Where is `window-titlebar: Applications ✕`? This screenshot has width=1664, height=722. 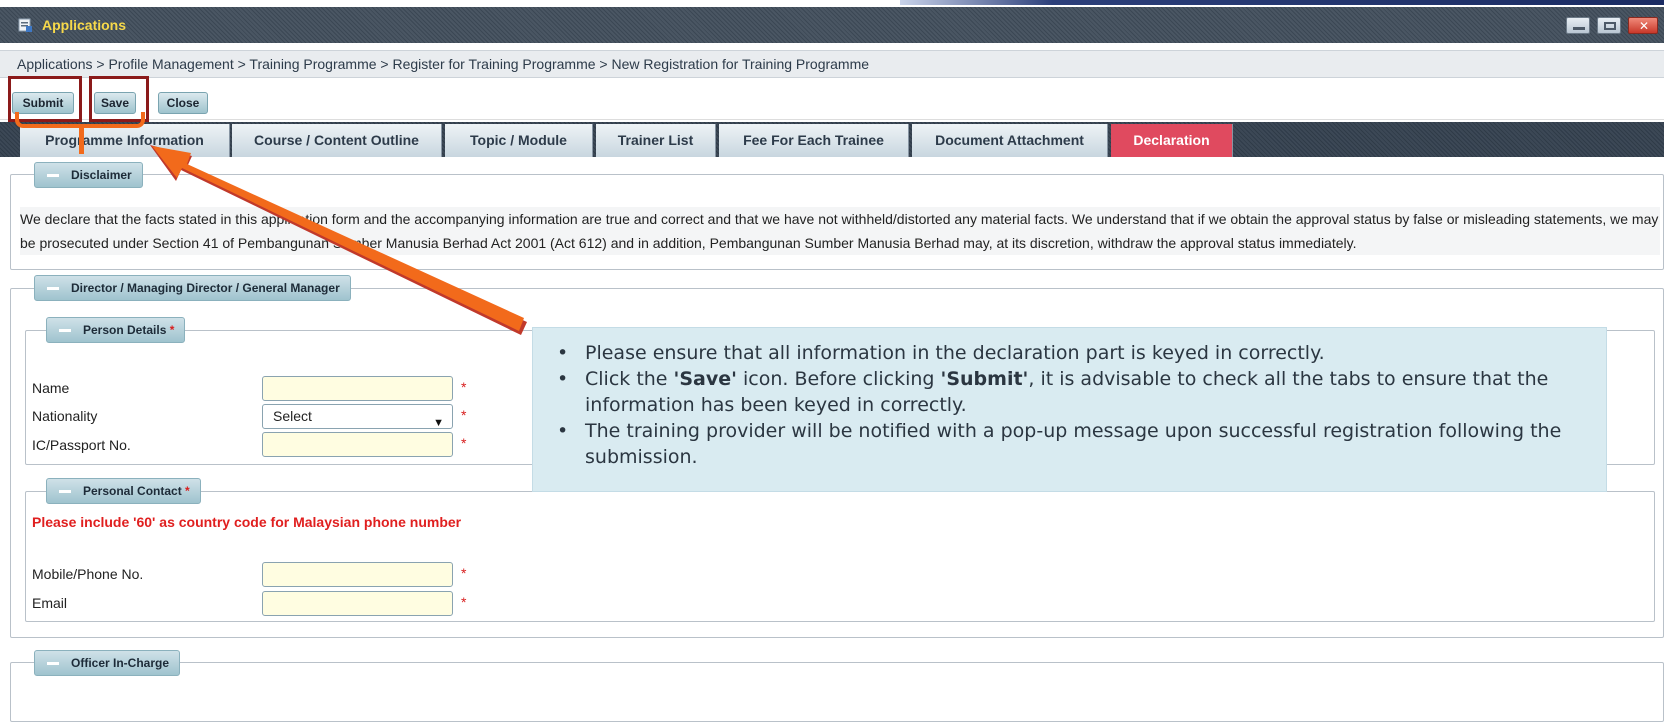
window-titlebar: Applications ✕ is located at coordinates (832, 25).